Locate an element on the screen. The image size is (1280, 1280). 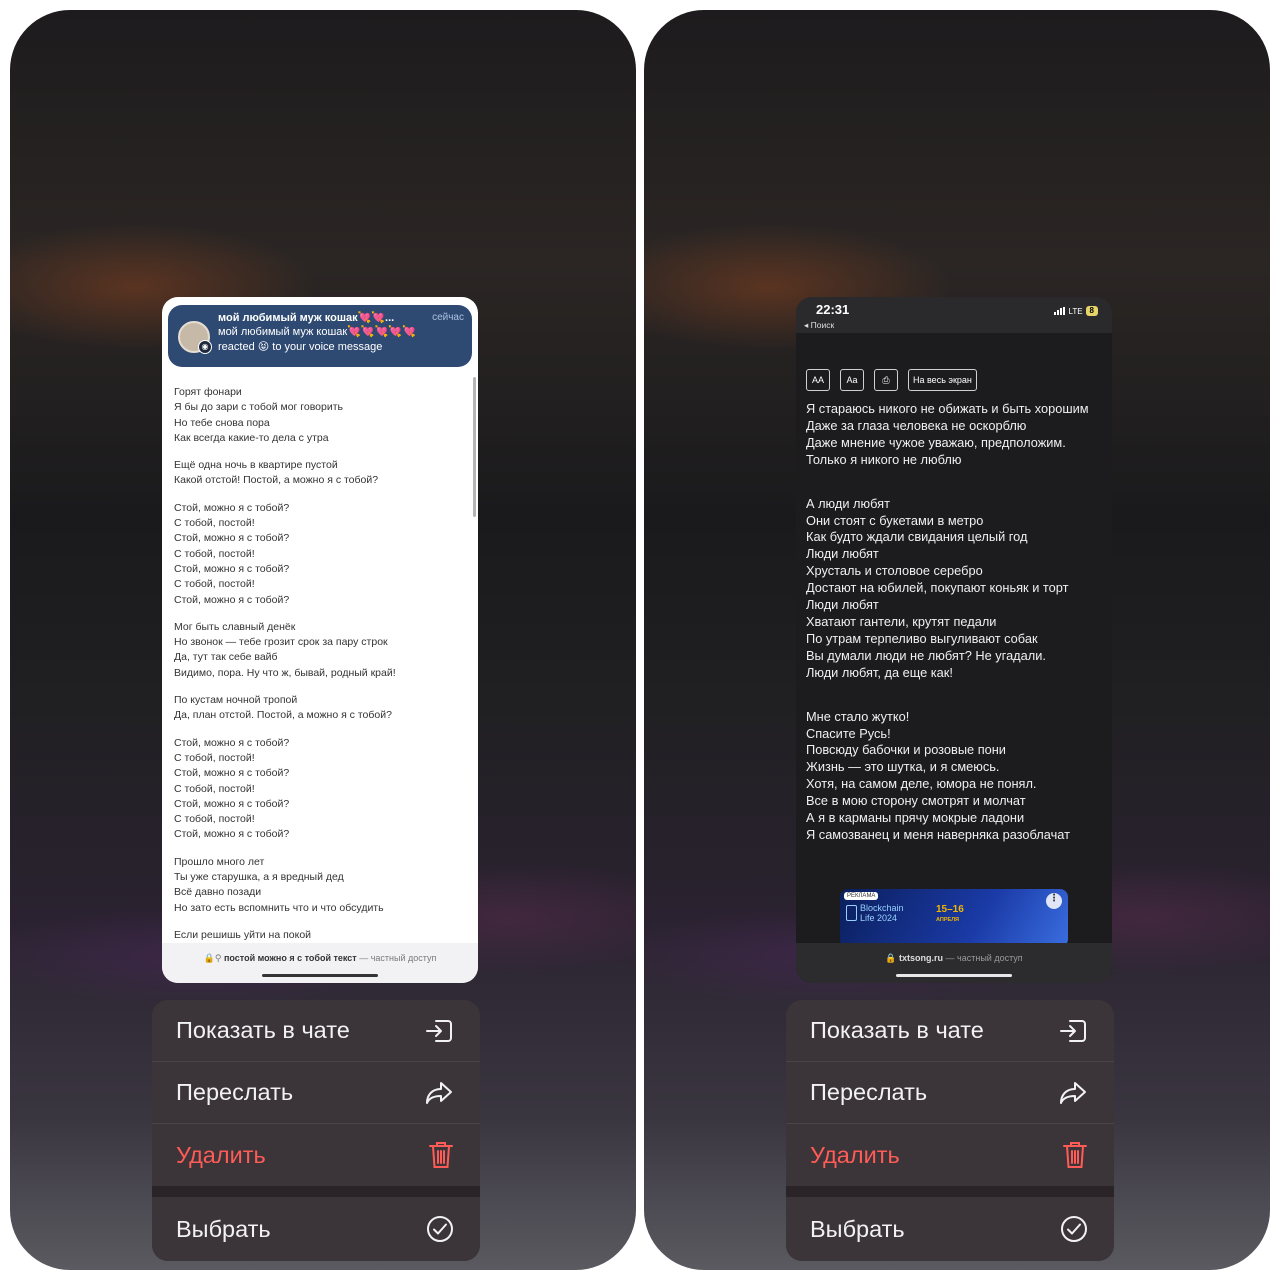
print-button: ⎙ is located at coordinates (886, 380).